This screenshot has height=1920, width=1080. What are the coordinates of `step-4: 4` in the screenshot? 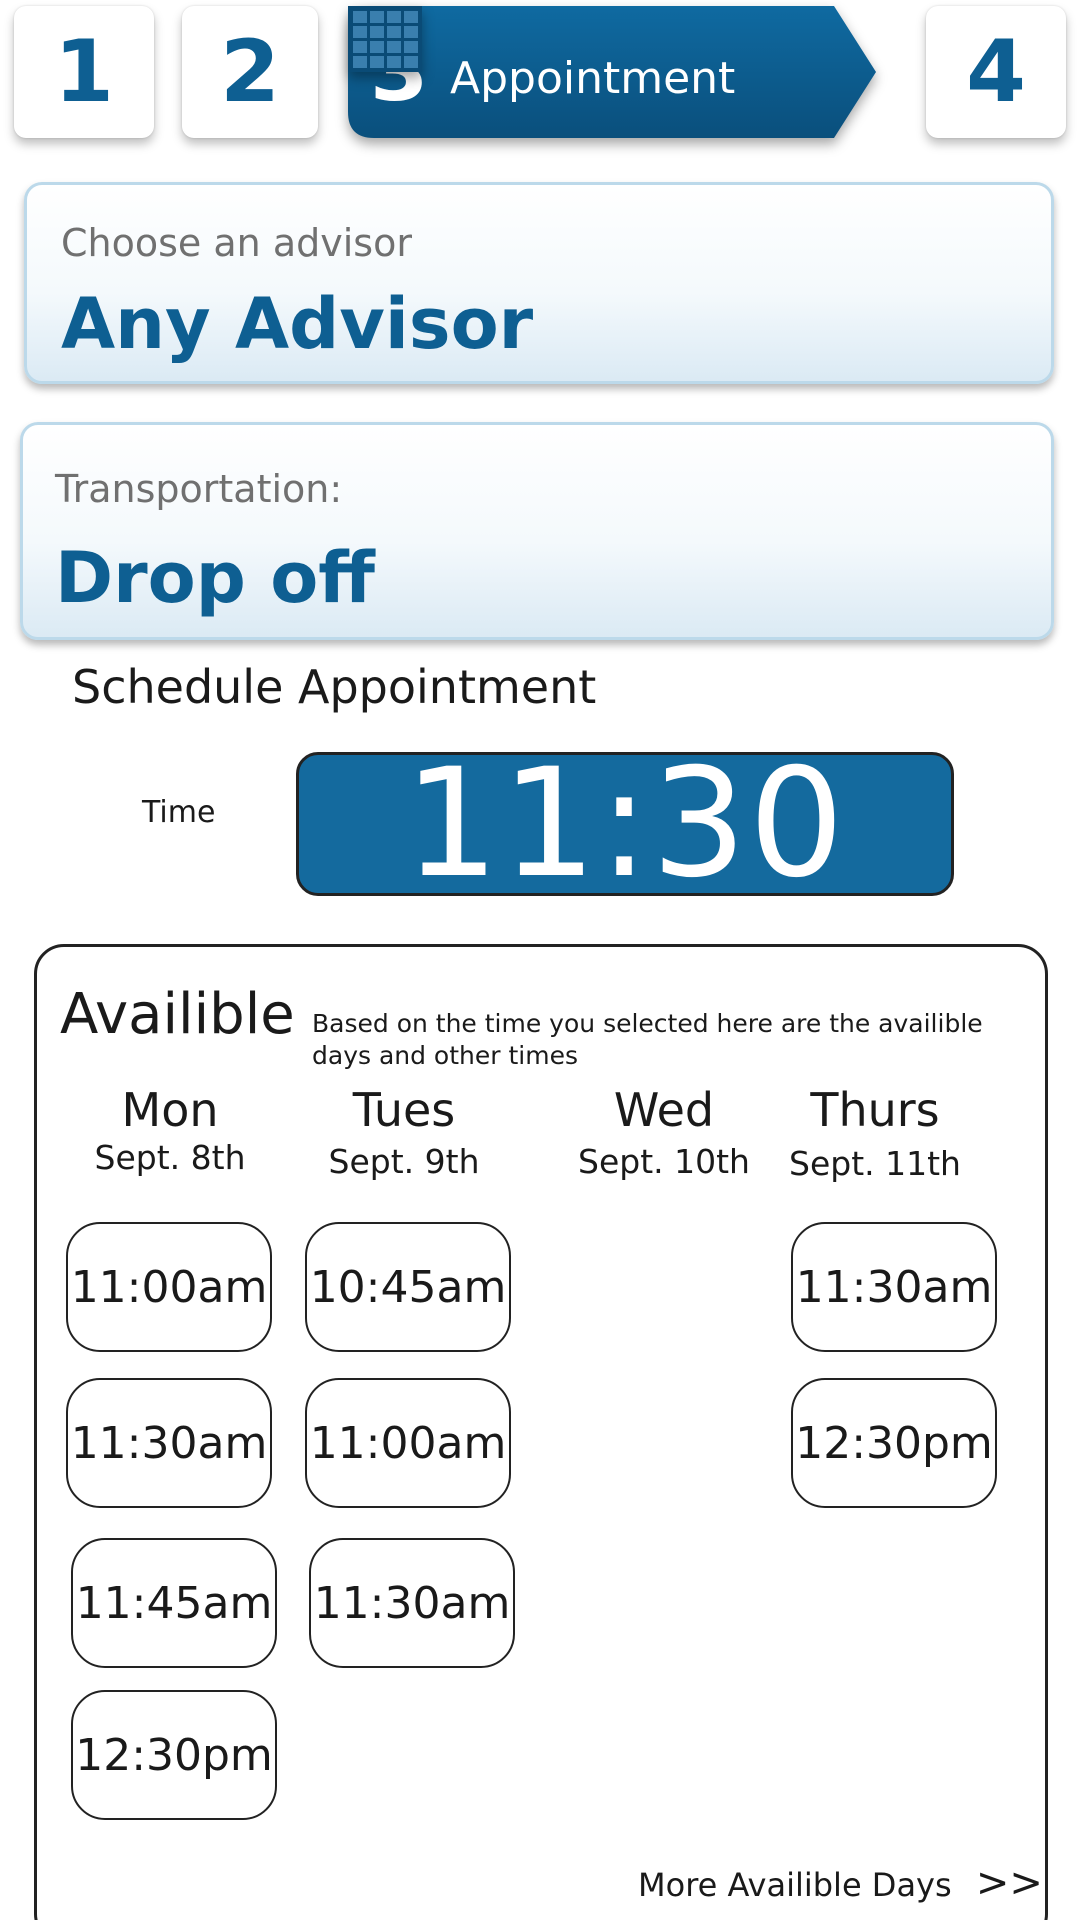 It's located at (996, 72).